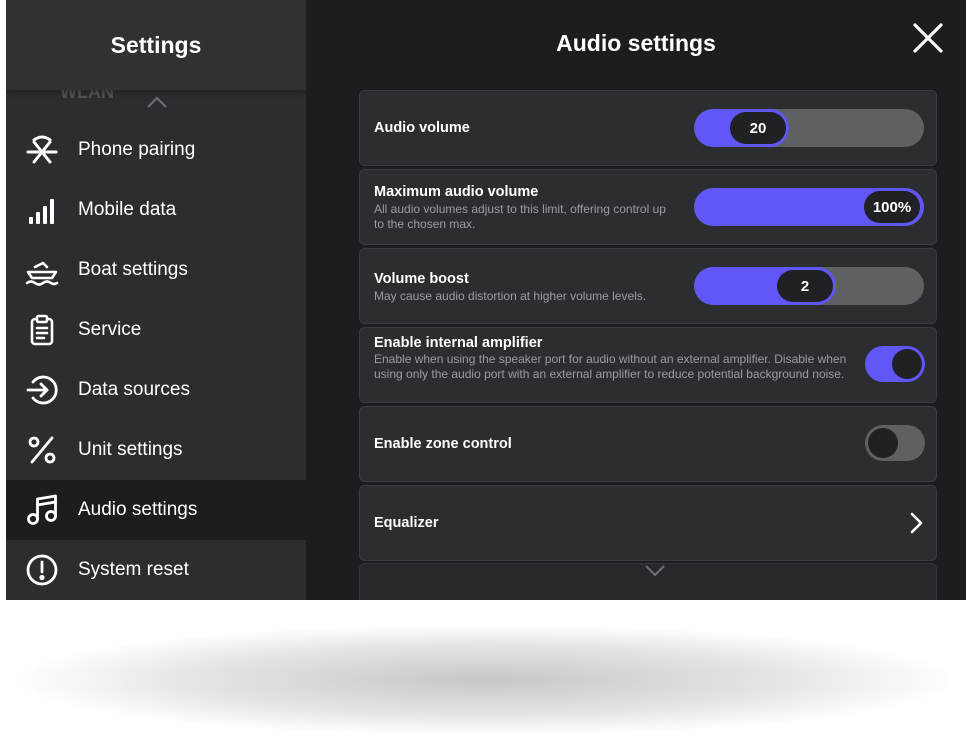 This screenshot has height=741, width=972. Describe the element at coordinates (138, 509) in the screenshot. I see `sidebar-item-label: Audio settings` at that location.